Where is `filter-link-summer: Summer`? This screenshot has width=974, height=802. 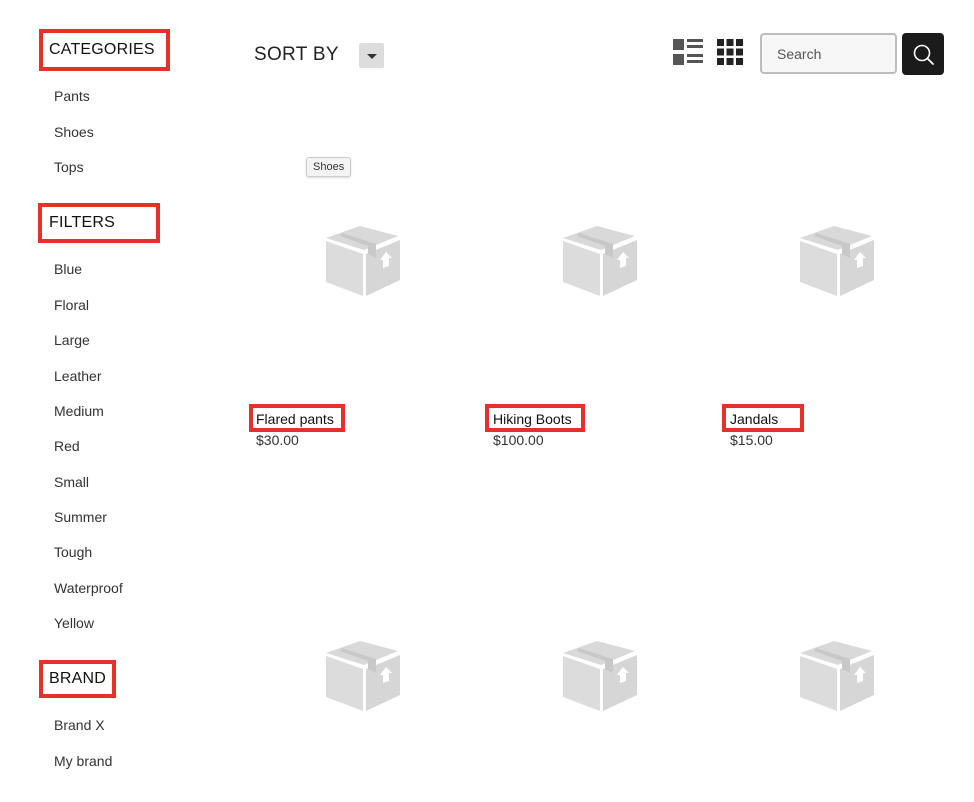
filter-link-summer: Summer is located at coordinates (80, 517).